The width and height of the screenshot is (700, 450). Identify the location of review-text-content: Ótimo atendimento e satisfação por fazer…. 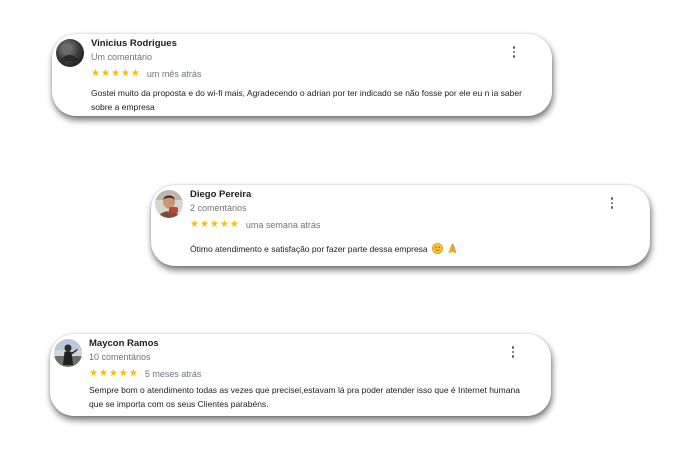
(309, 249).